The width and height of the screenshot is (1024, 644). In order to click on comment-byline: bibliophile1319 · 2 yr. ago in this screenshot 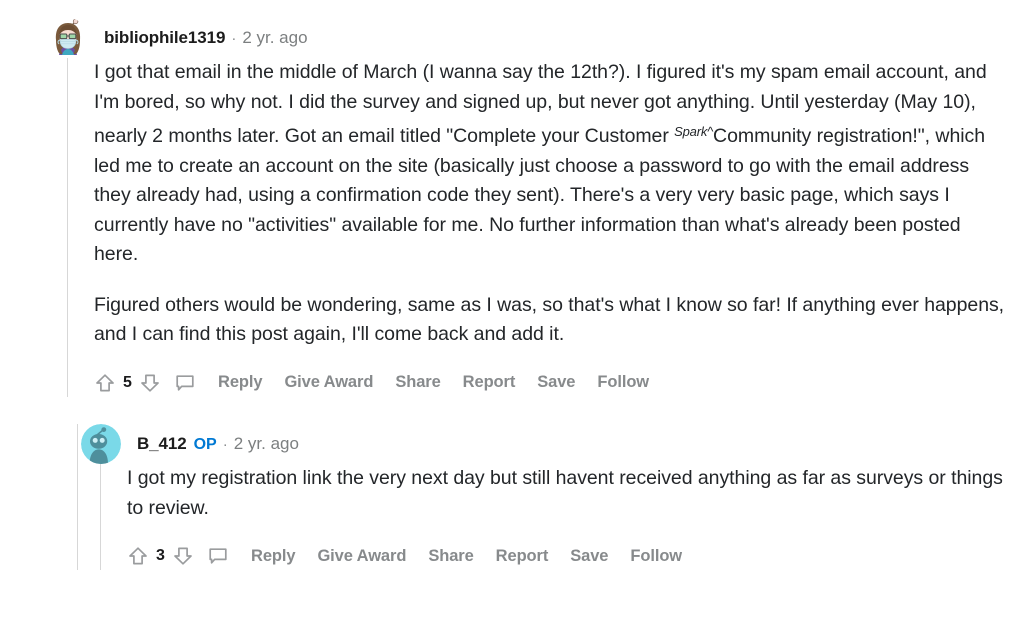, I will do `click(206, 38)`.